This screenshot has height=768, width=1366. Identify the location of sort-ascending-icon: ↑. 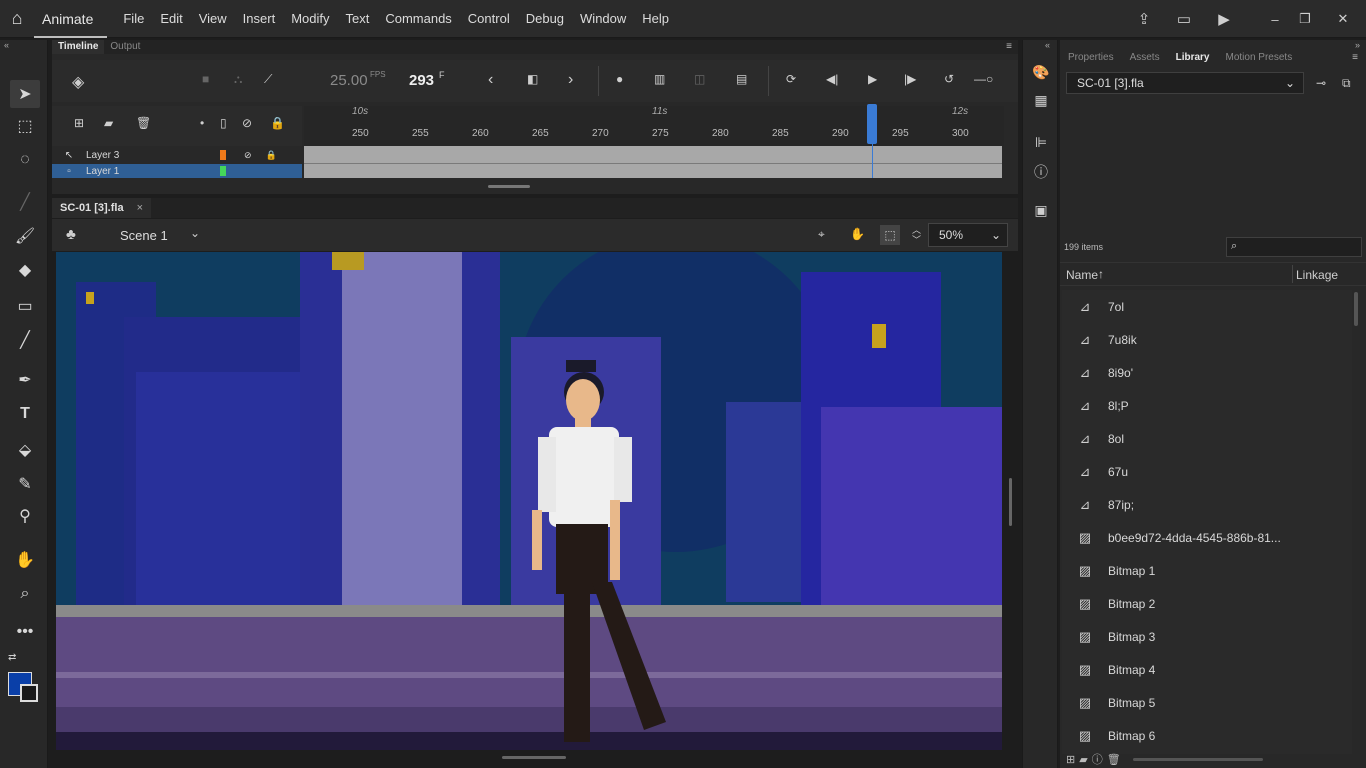
(1101, 274).